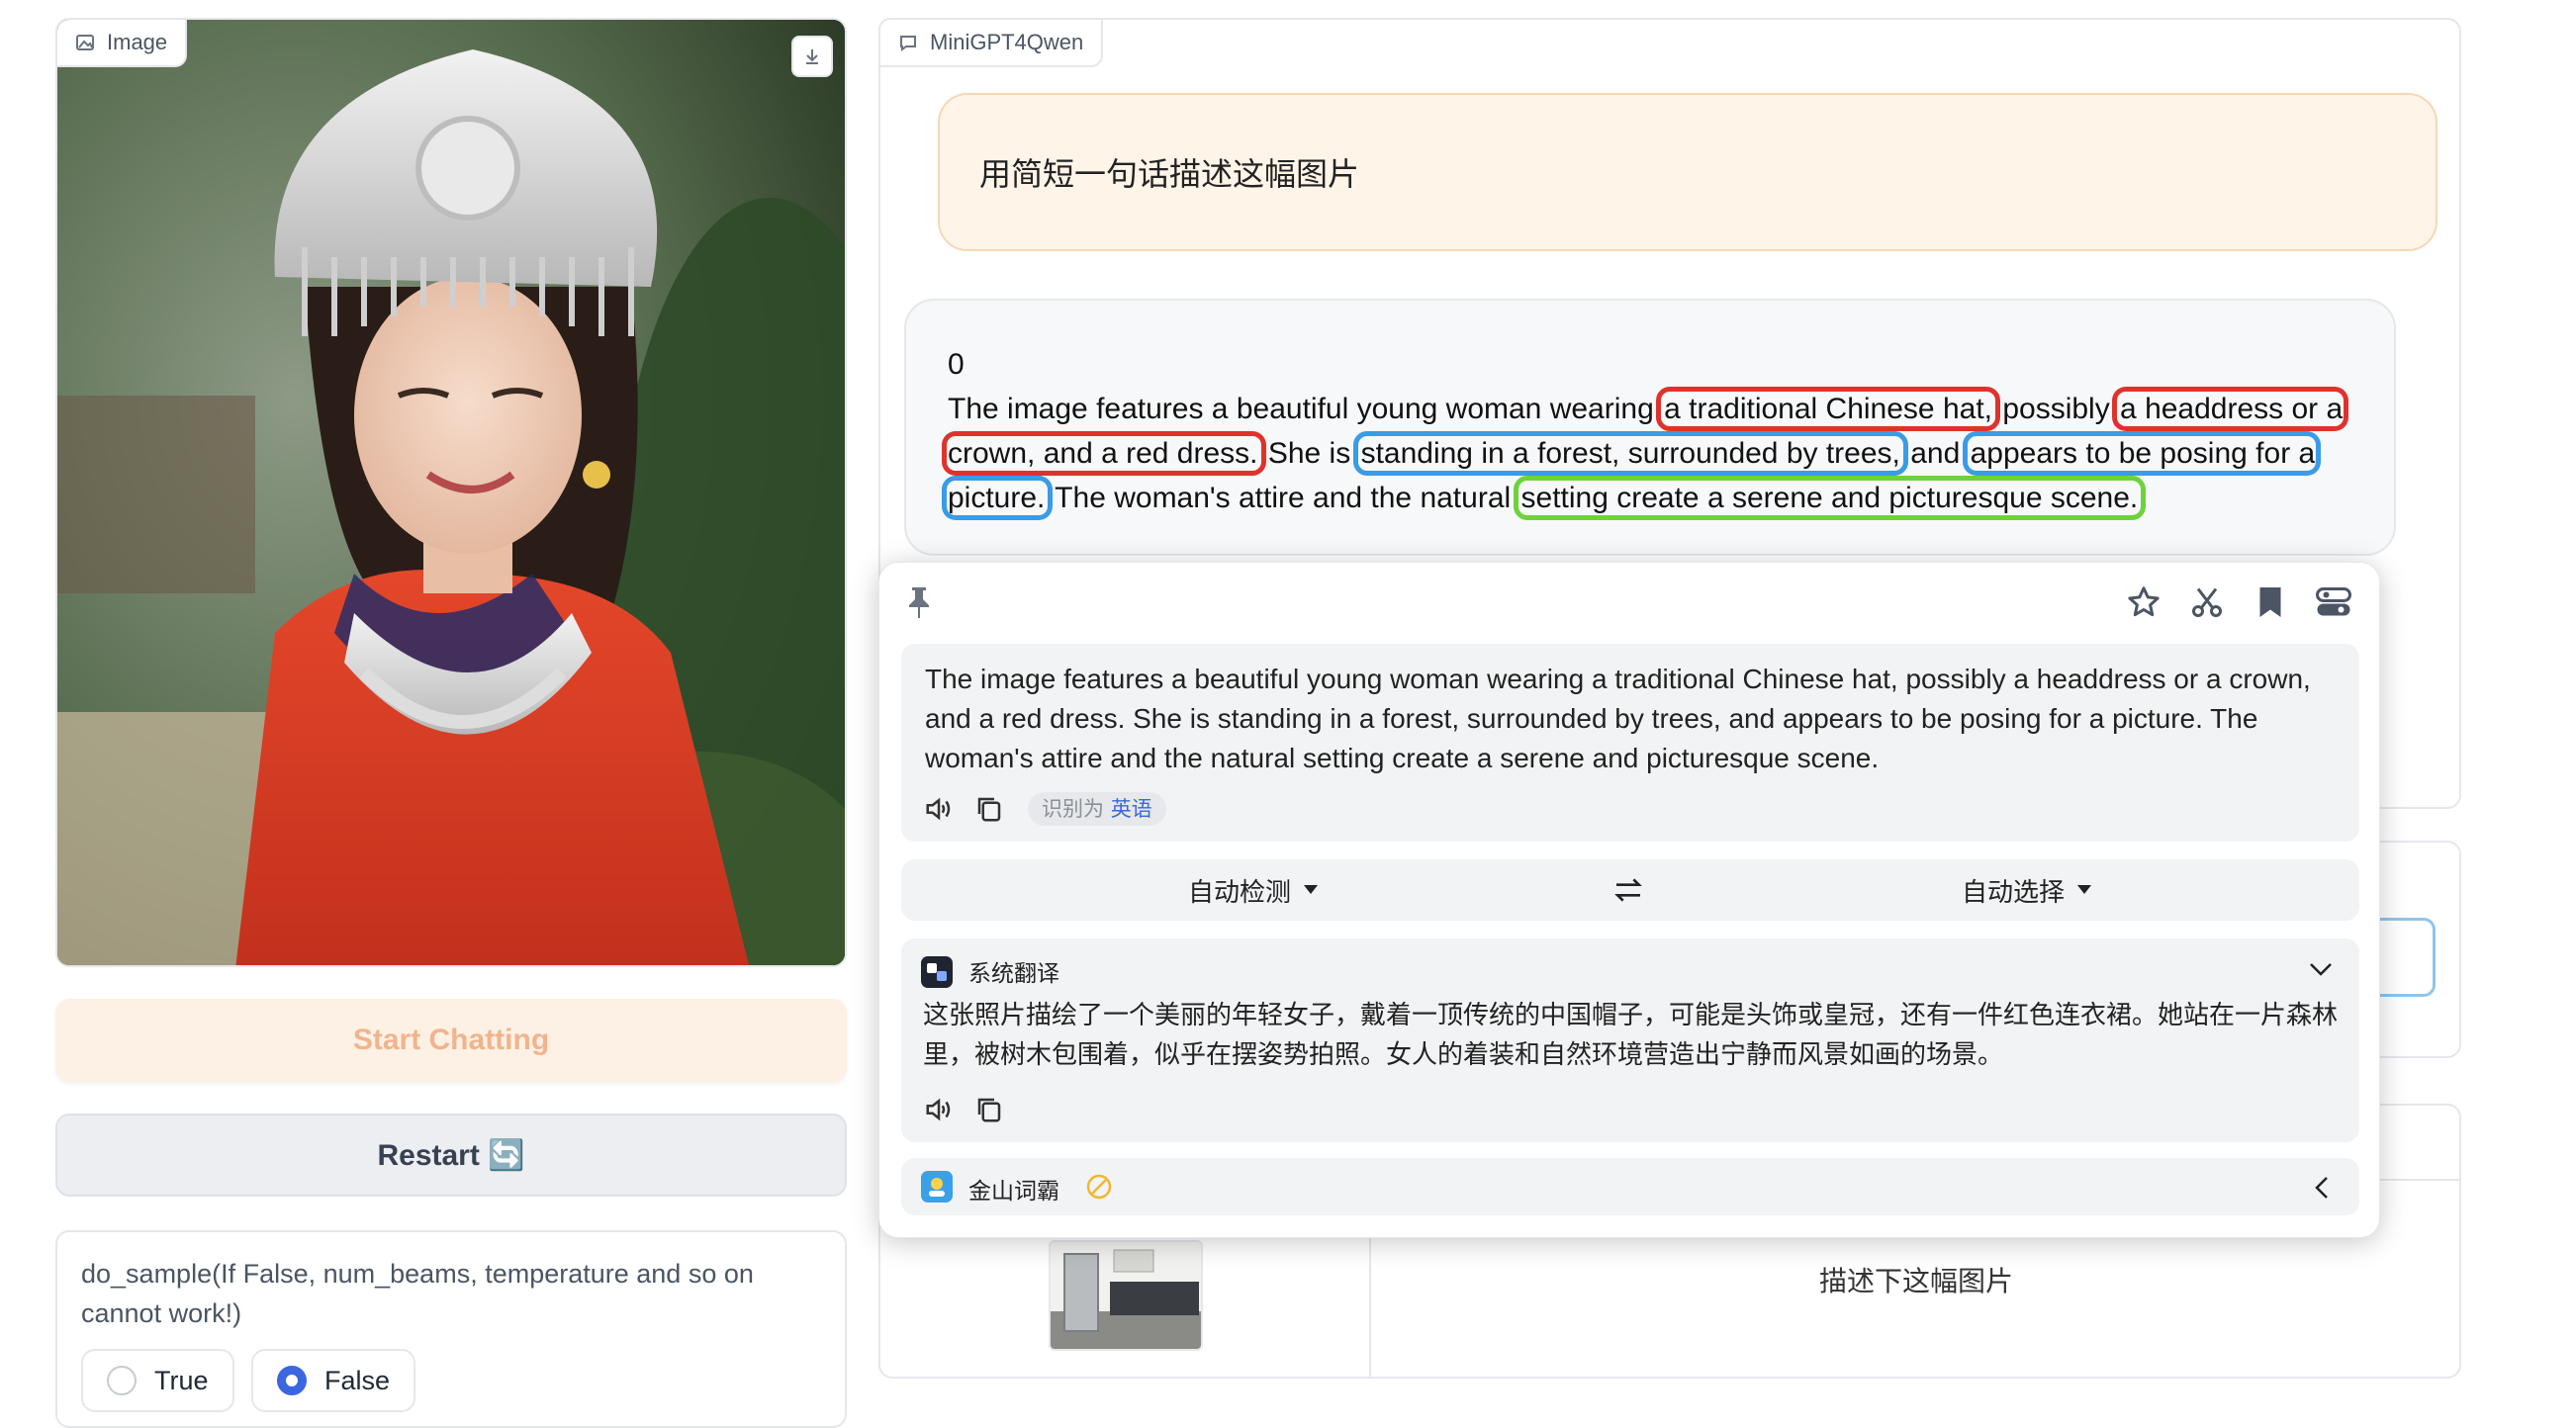  I want to click on toggle-panel-icon, so click(2333, 602).